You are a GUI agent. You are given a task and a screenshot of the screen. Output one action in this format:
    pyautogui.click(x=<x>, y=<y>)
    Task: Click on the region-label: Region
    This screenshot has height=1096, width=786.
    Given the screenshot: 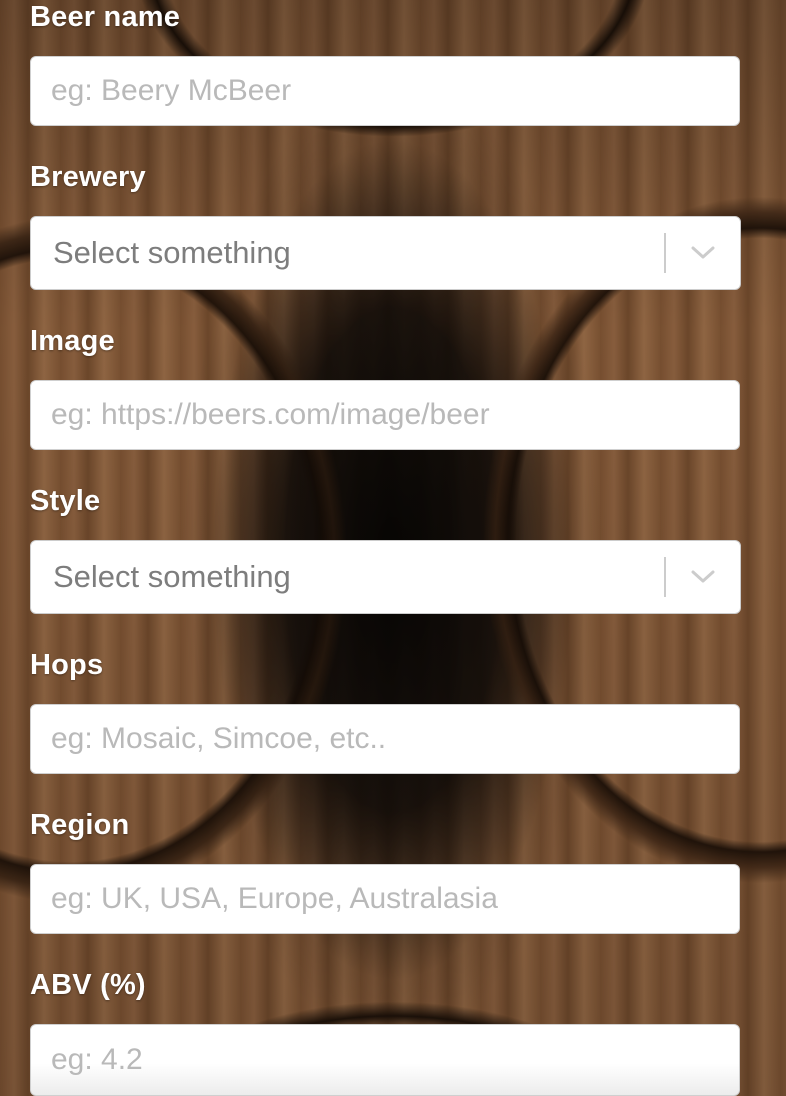 What is the action you would take?
    pyautogui.click(x=80, y=825)
    